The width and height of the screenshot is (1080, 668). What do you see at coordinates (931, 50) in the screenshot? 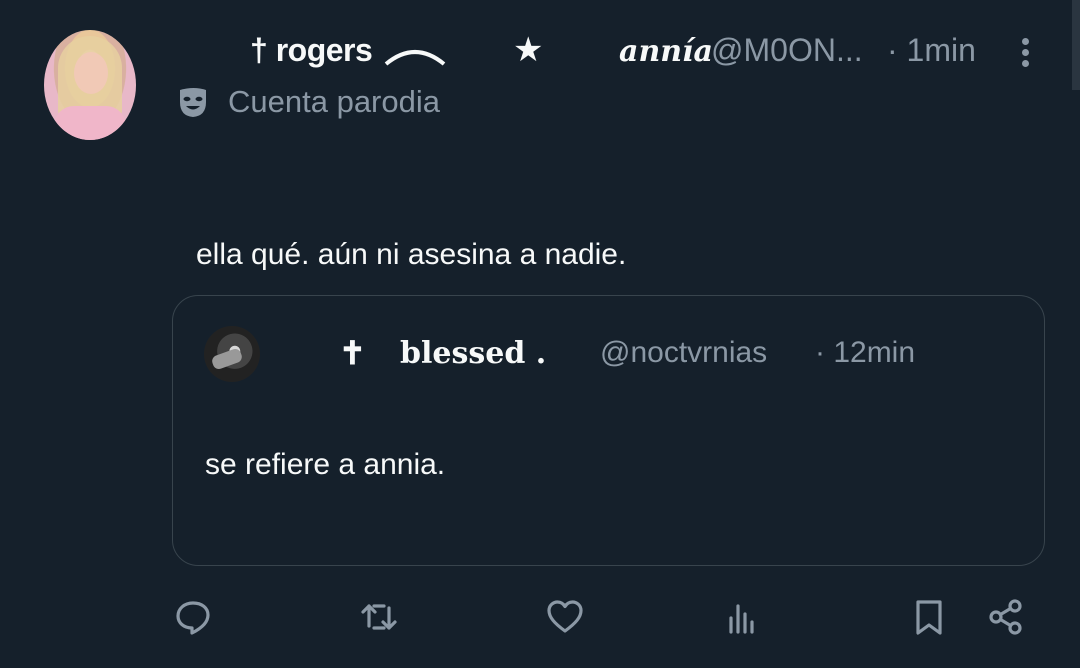
I see `tweet-timestamp: · 1min` at bounding box center [931, 50].